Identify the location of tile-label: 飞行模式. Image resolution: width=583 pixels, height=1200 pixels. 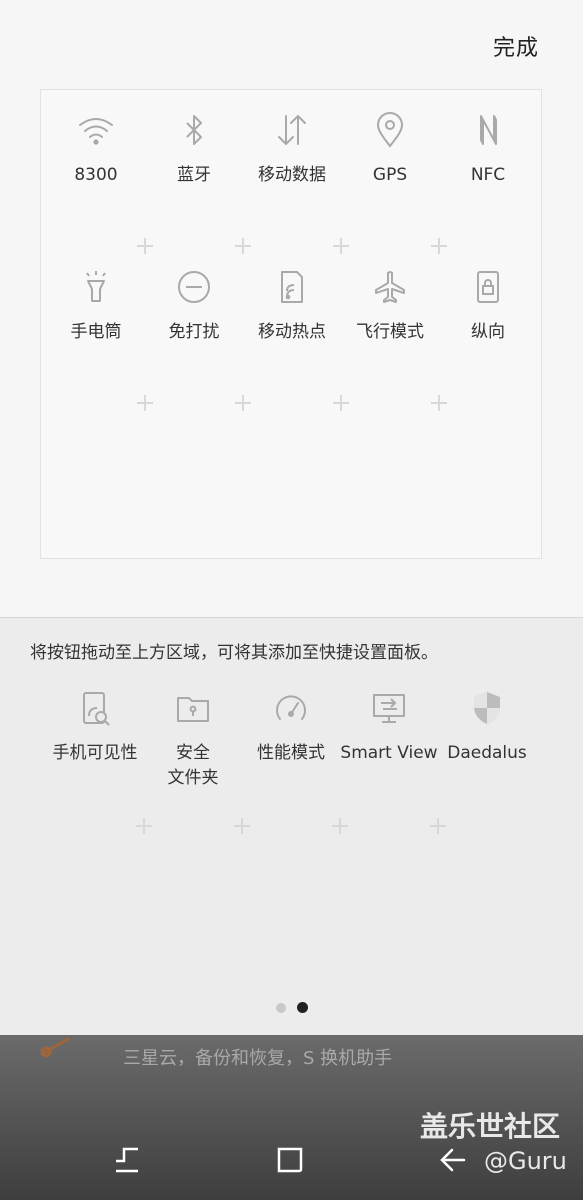
(390, 332).